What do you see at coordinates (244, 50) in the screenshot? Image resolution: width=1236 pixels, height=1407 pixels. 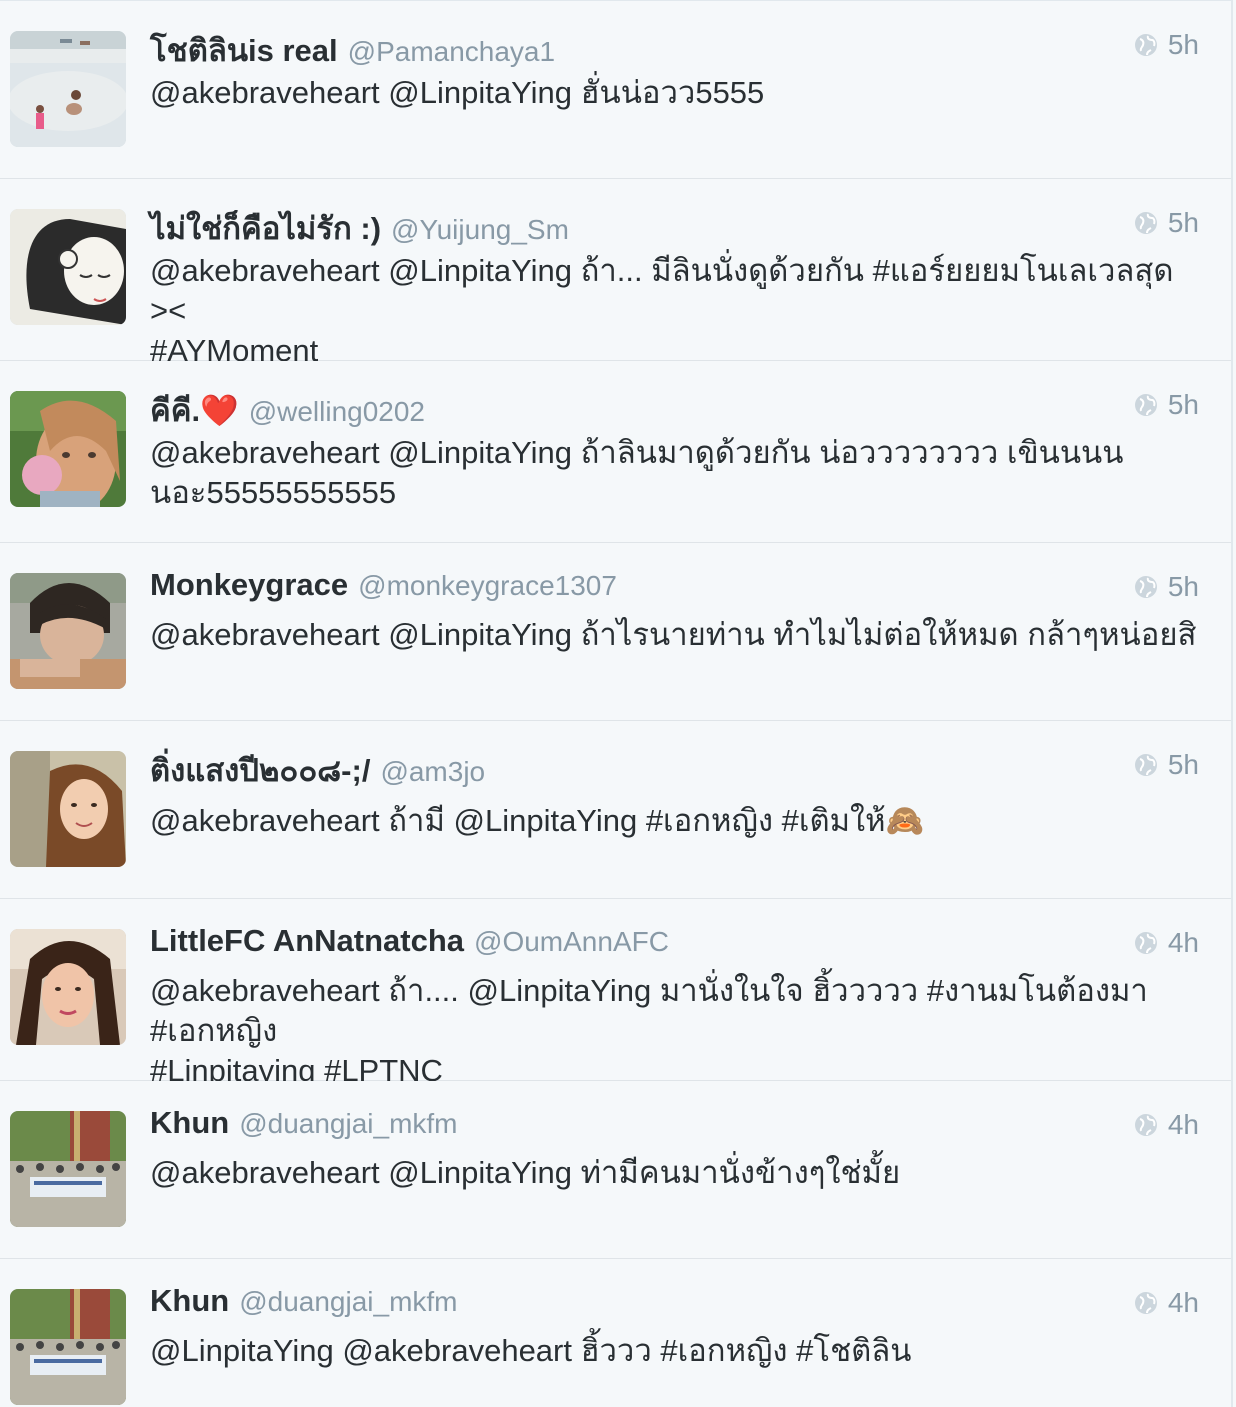 I see `display-name: โชติลินis real` at bounding box center [244, 50].